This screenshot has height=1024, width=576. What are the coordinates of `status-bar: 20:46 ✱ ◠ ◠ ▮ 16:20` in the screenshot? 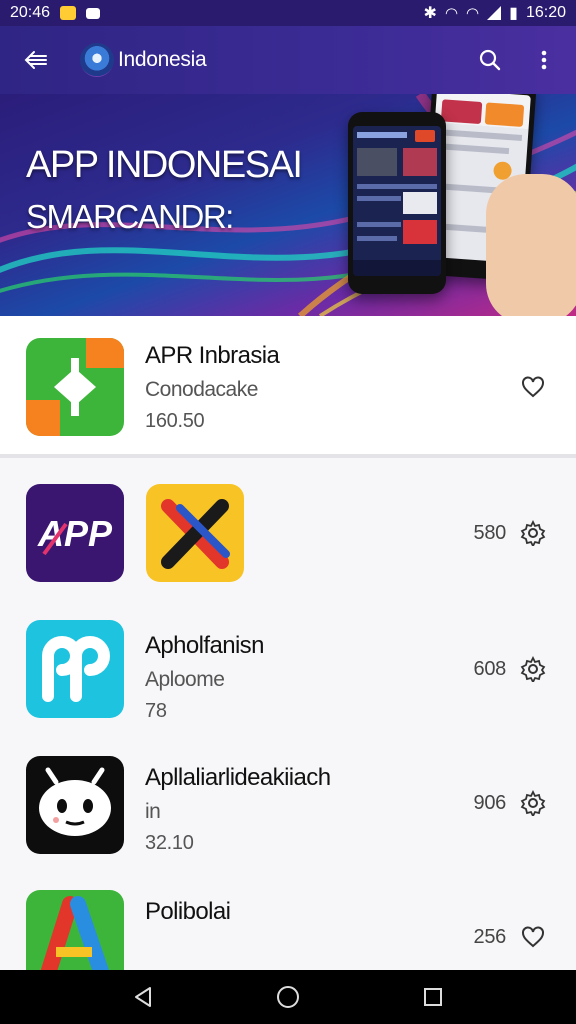 It's located at (288, 13).